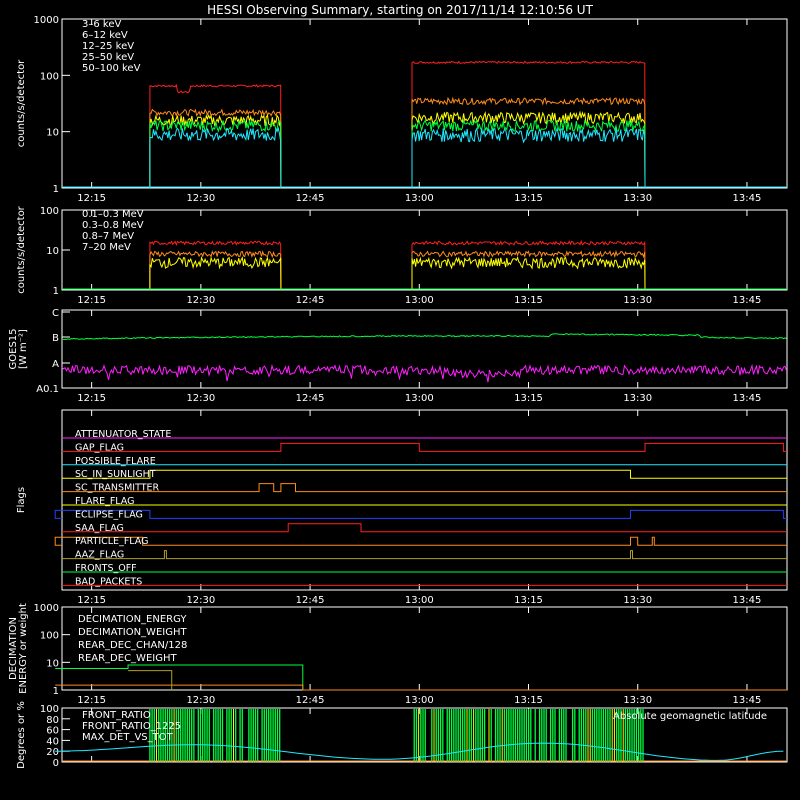 The image size is (800, 800). Describe the element at coordinates (528, 700) in the screenshot. I see `x-tick-label-4-4: 13:15` at that location.